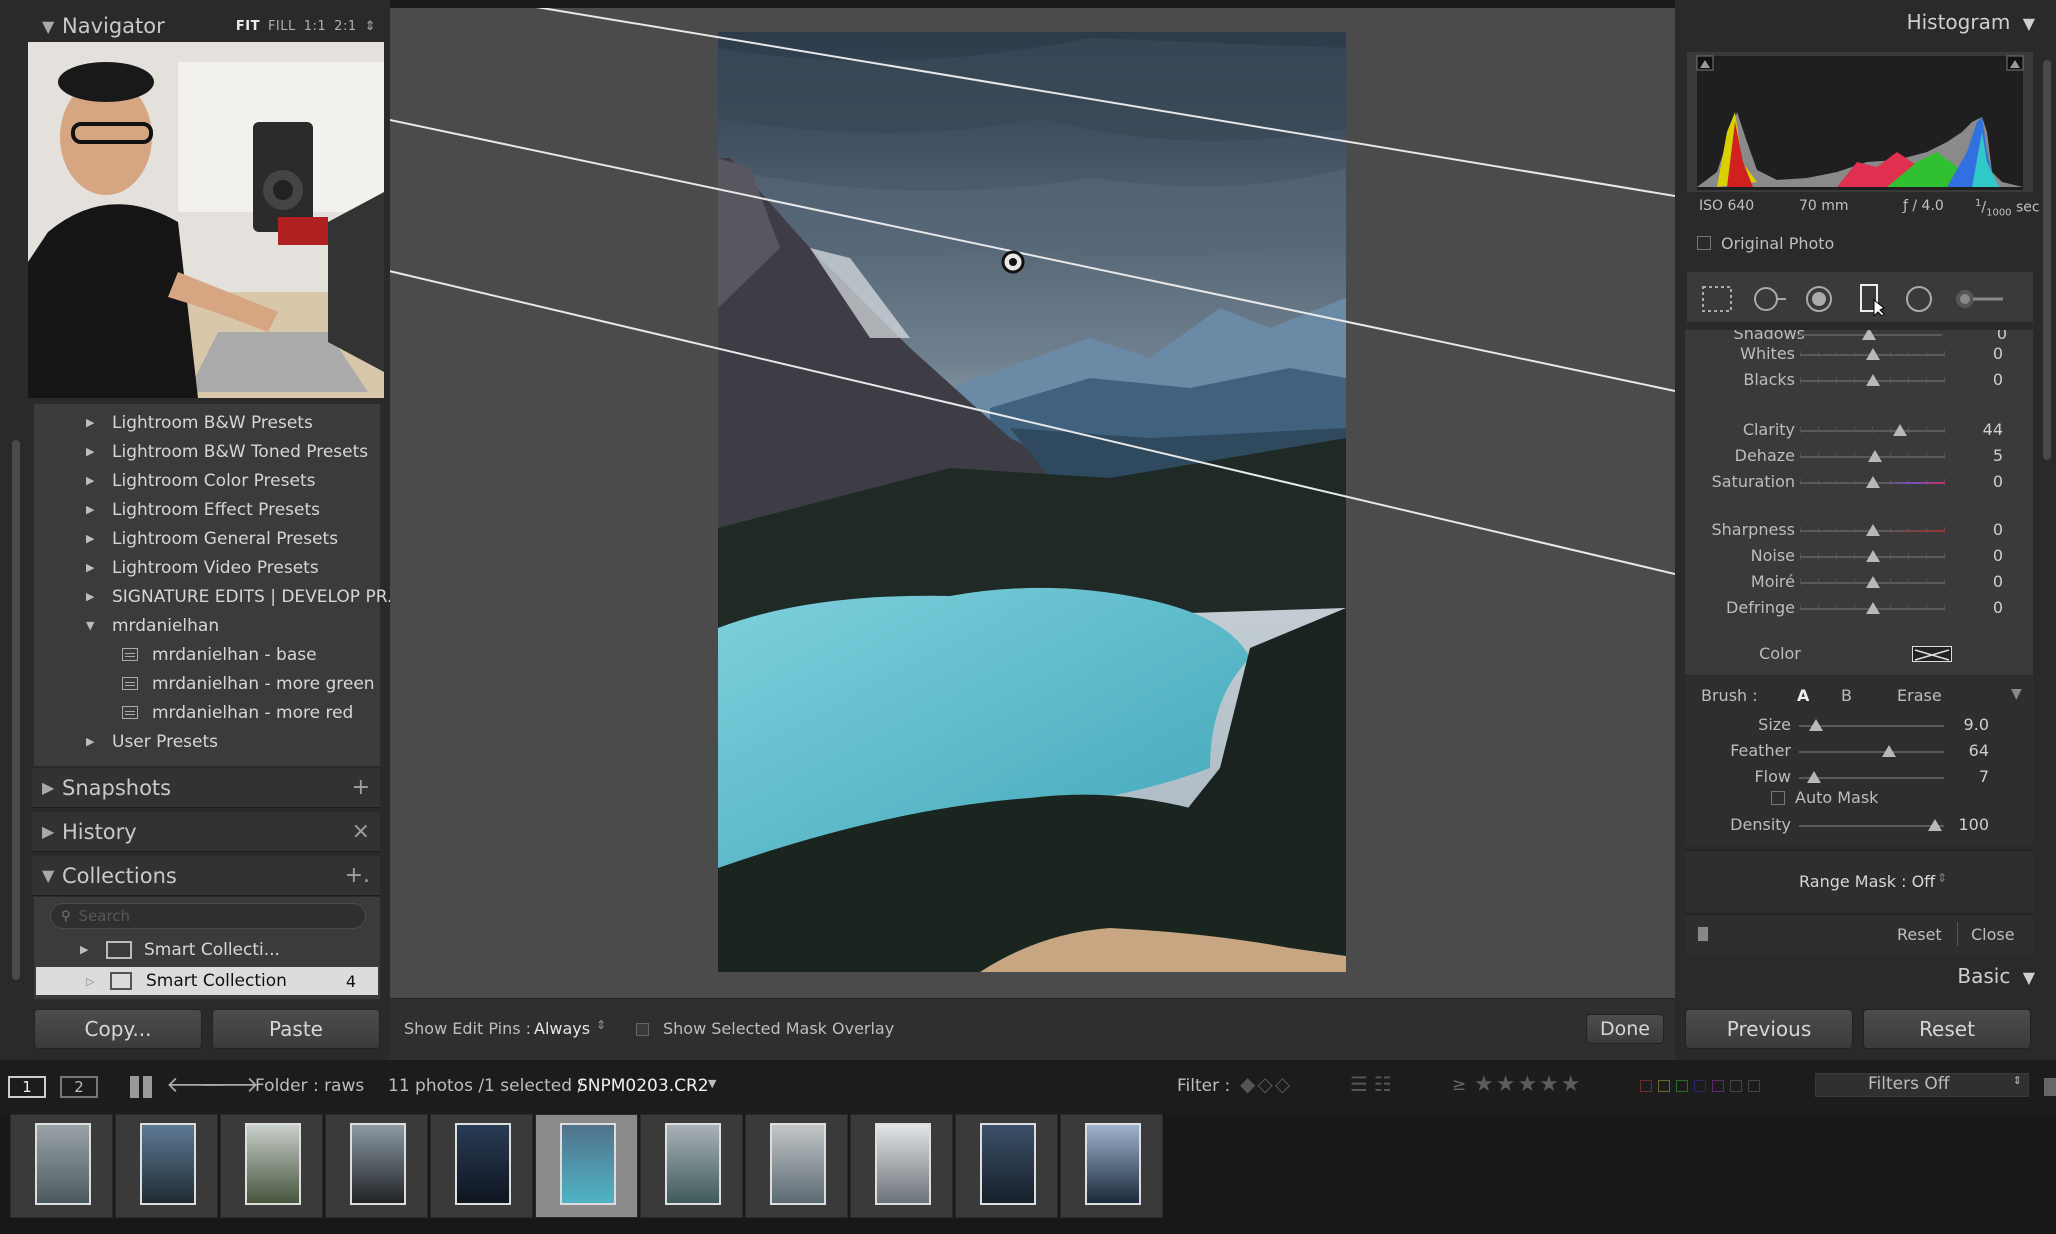 This screenshot has width=2056, height=1234. I want to click on clear-history-icon: ×, so click(361, 831).